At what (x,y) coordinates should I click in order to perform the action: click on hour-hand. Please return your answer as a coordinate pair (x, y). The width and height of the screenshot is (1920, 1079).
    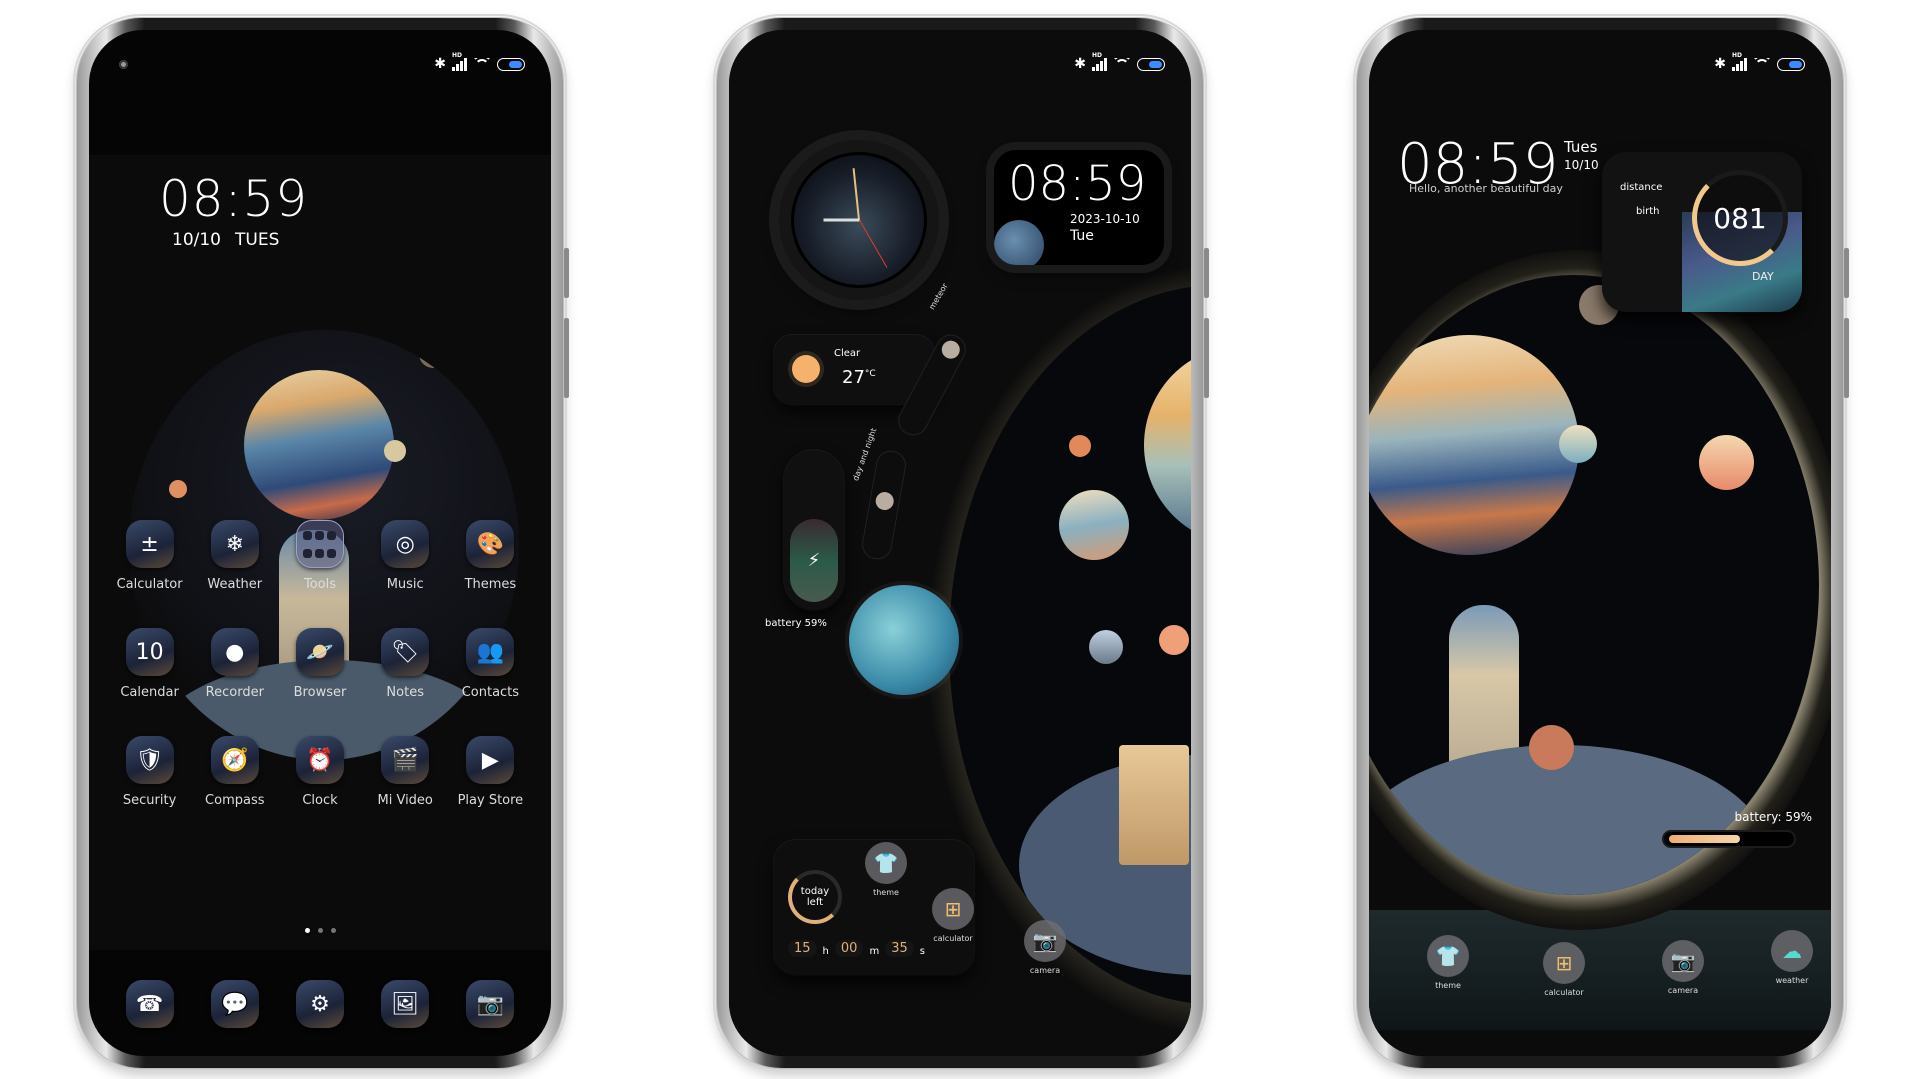
    Looking at the image, I should click on (841, 220).